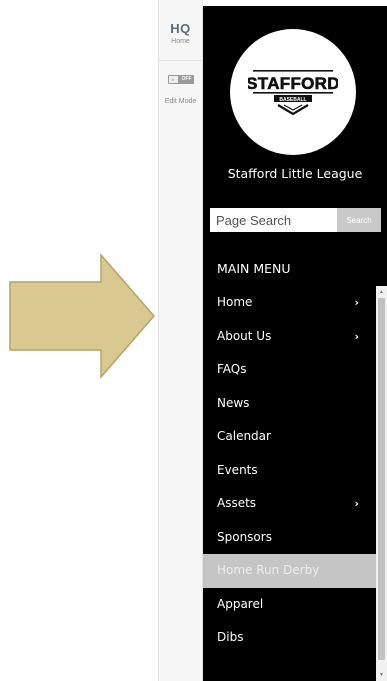 The height and width of the screenshot is (681, 387). I want to click on stafford-logo-icon: STAFFORD BASEBALL, so click(293, 92).